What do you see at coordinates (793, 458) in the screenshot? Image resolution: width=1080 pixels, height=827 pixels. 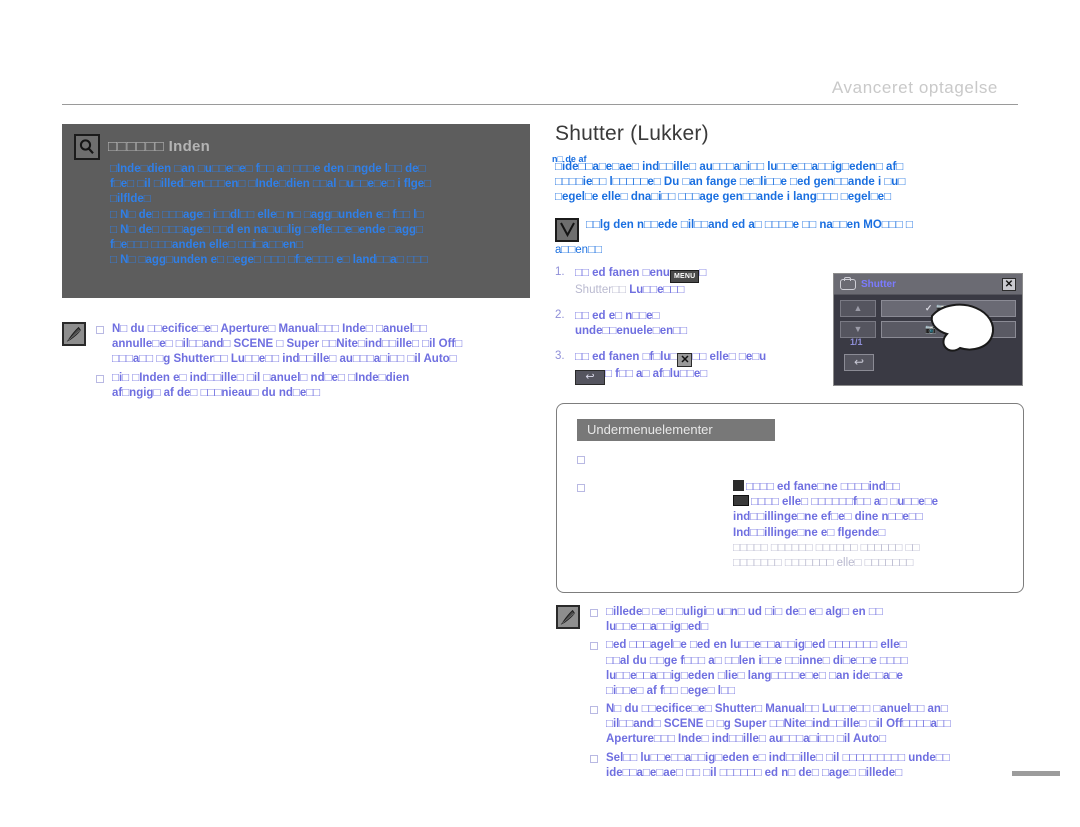 I see `submenu-row` at bounding box center [793, 458].